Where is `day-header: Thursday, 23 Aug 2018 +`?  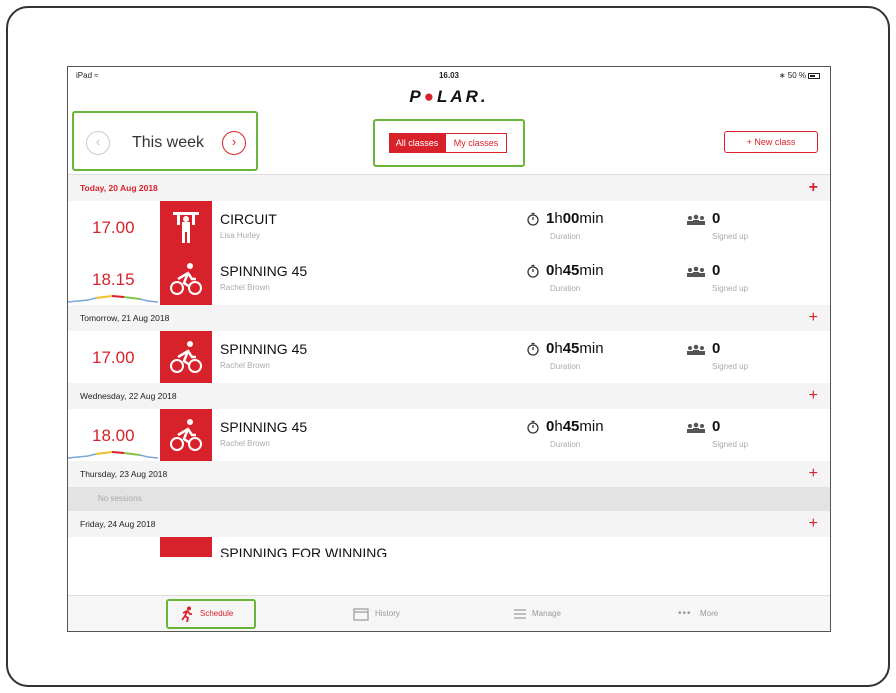 day-header: Thursday, 23 Aug 2018 + is located at coordinates (449, 474).